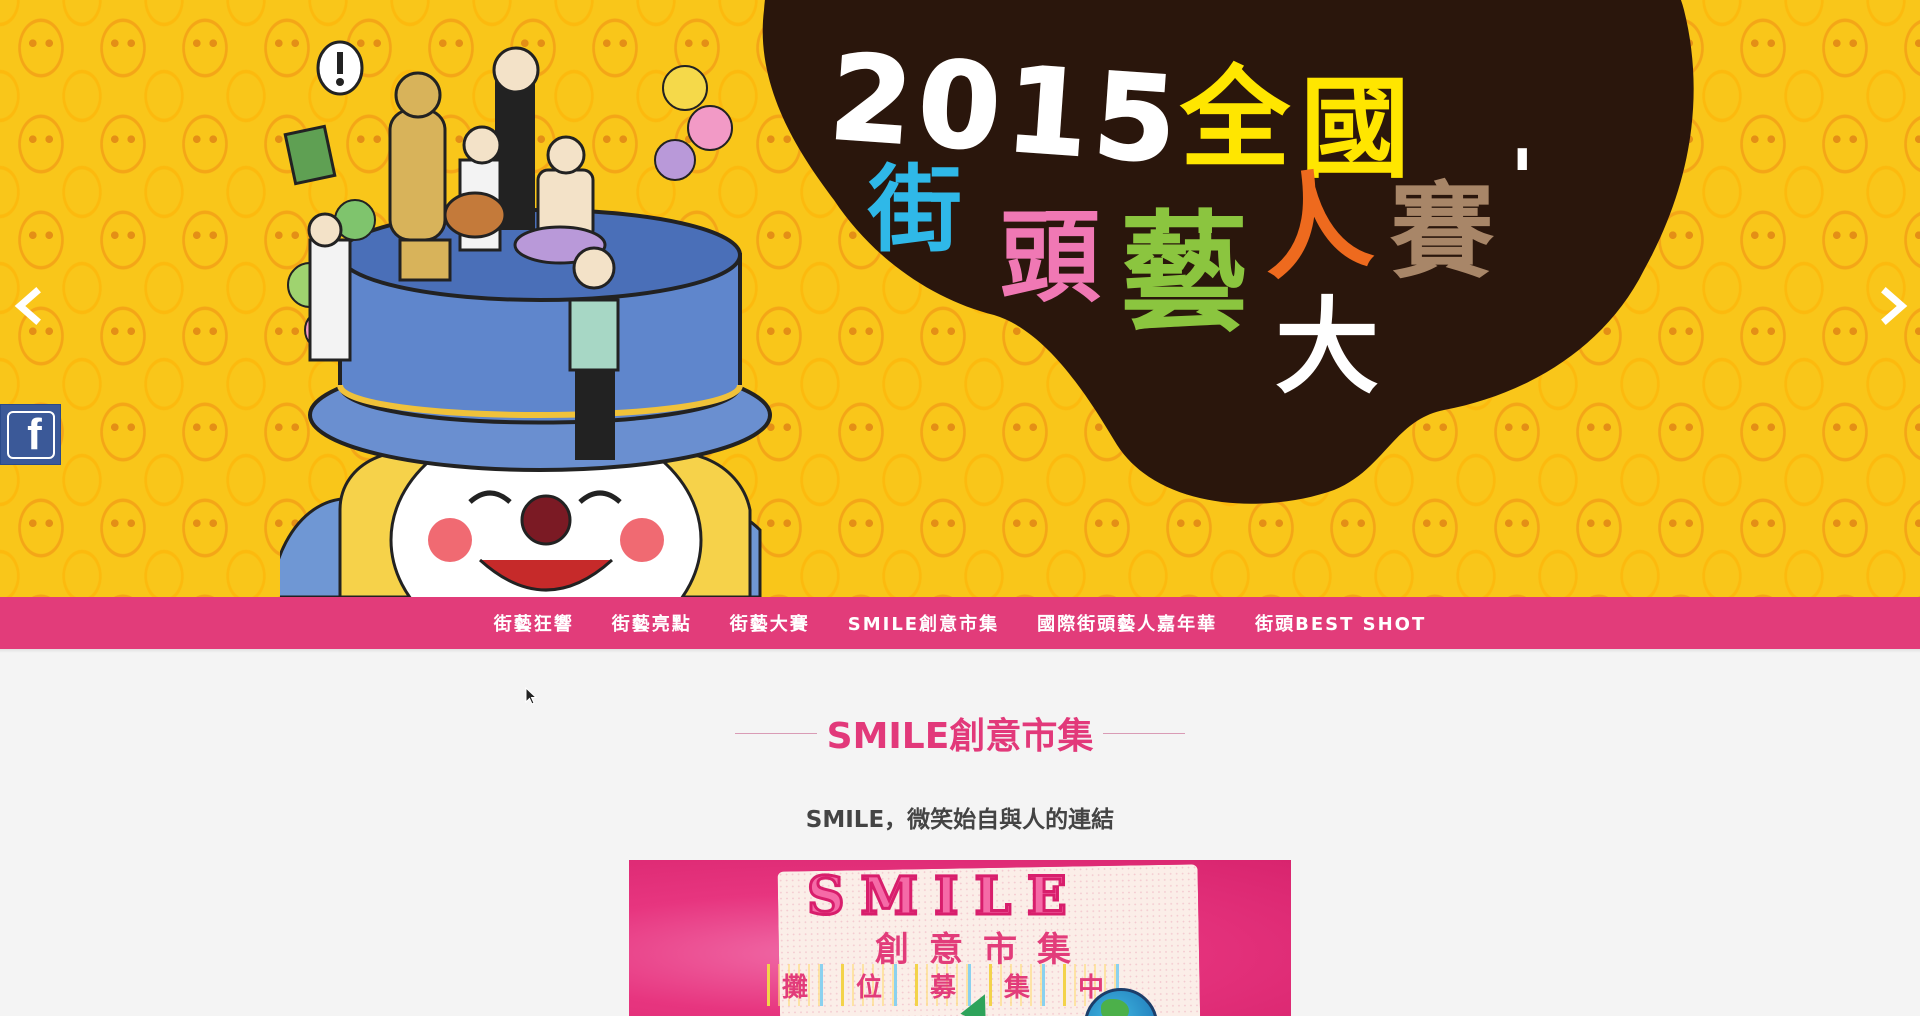 This screenshot has height=1016, width=1920. I want to click on heading-rule-right, so click(1144, 733).